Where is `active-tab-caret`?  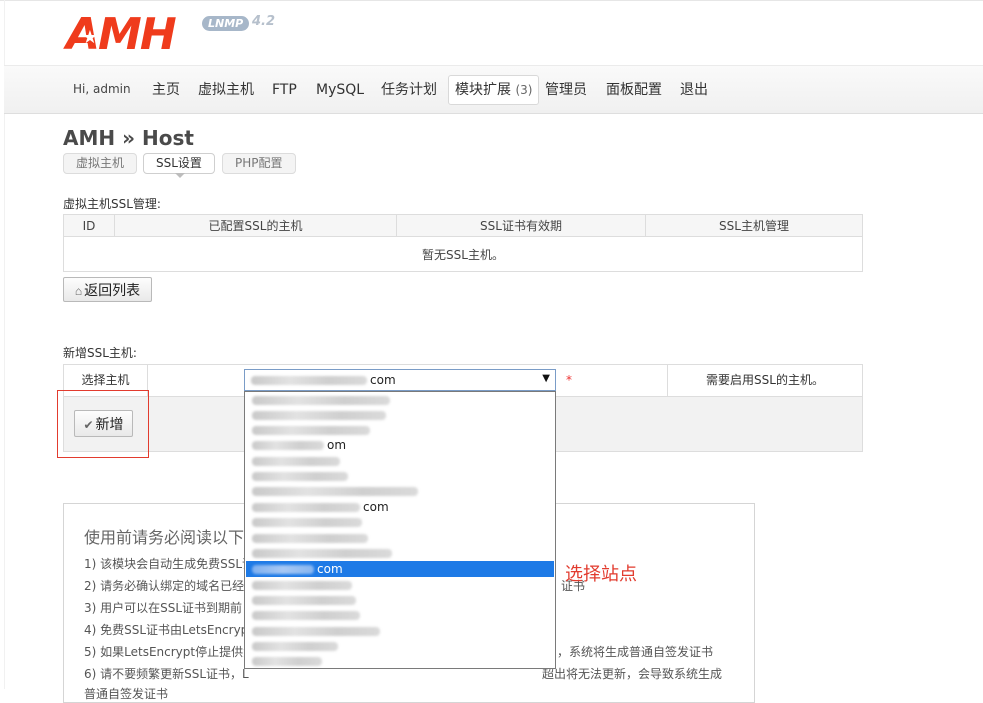 active-tab-caret is located at coordinates (180, 175).